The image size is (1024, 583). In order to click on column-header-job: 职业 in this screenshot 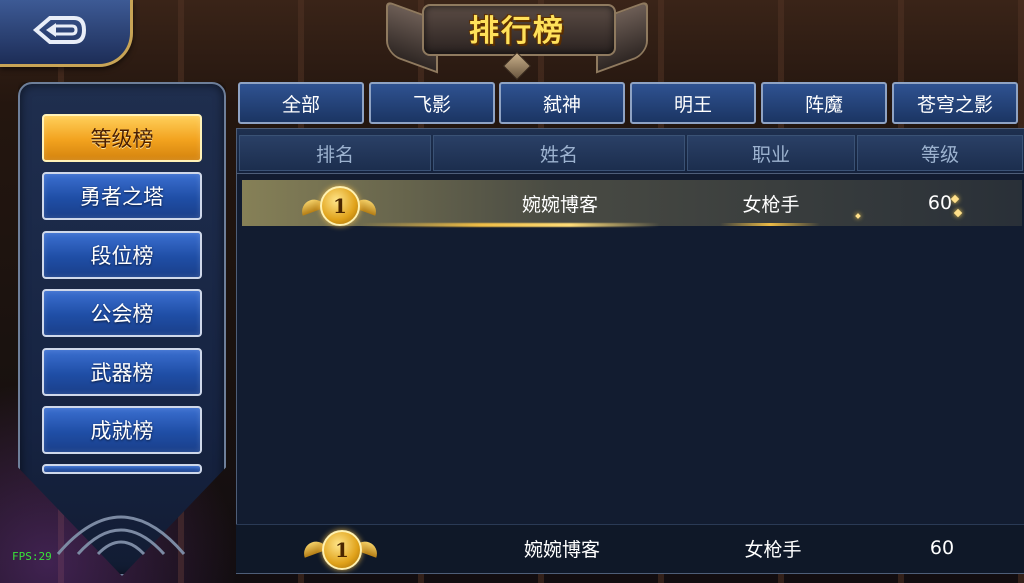, I will do `click(771, 153)`.